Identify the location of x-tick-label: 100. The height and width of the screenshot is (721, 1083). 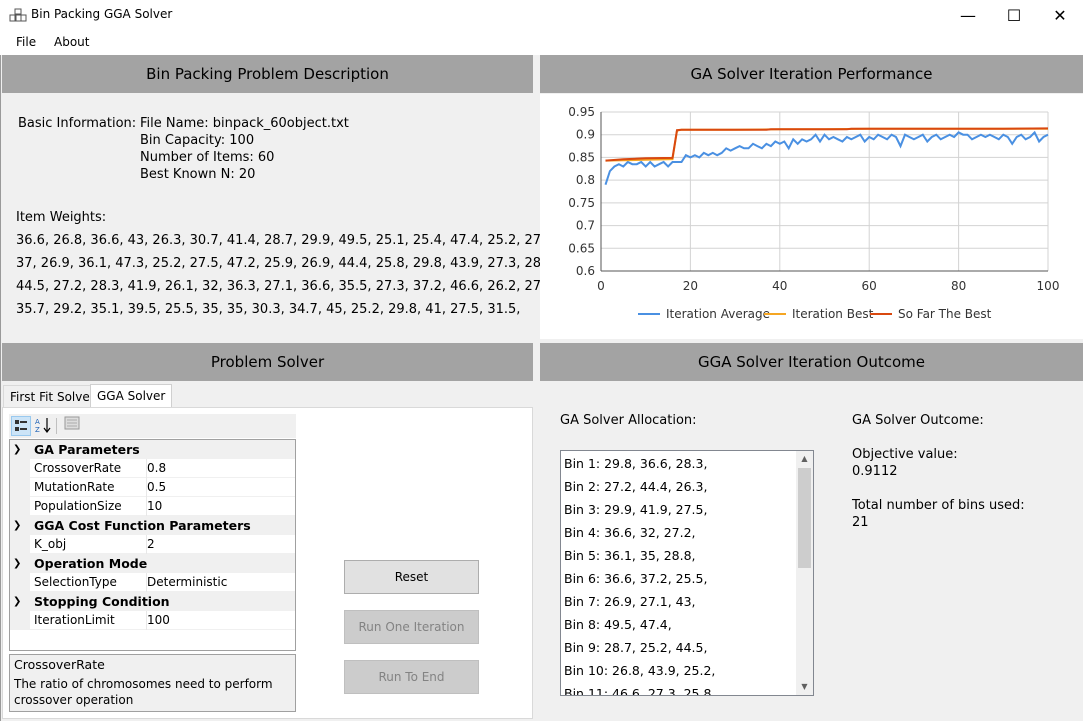
(1048, 286).